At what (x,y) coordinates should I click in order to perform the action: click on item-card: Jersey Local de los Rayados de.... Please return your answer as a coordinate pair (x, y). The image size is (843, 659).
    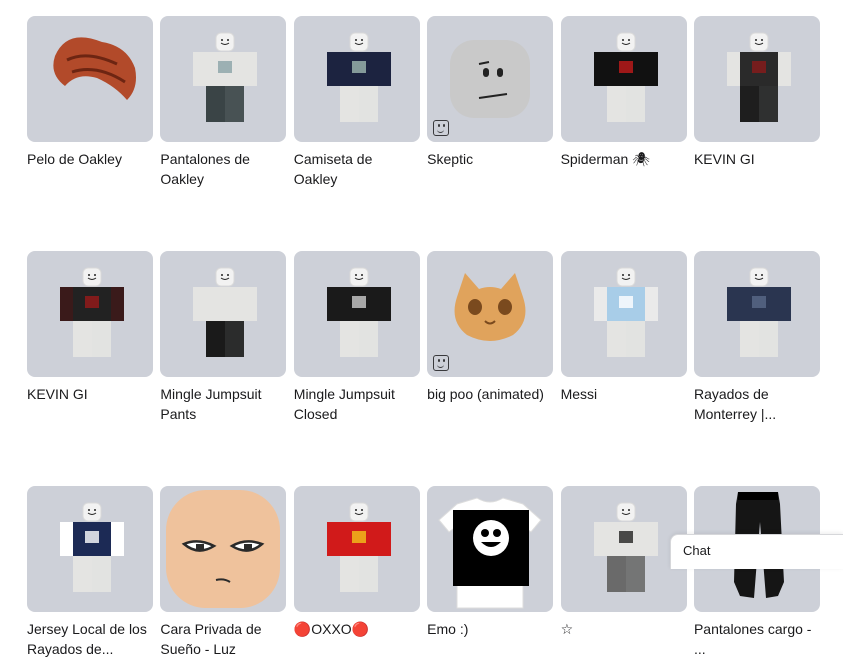
    Looking at the image, I should click on (90, 572).